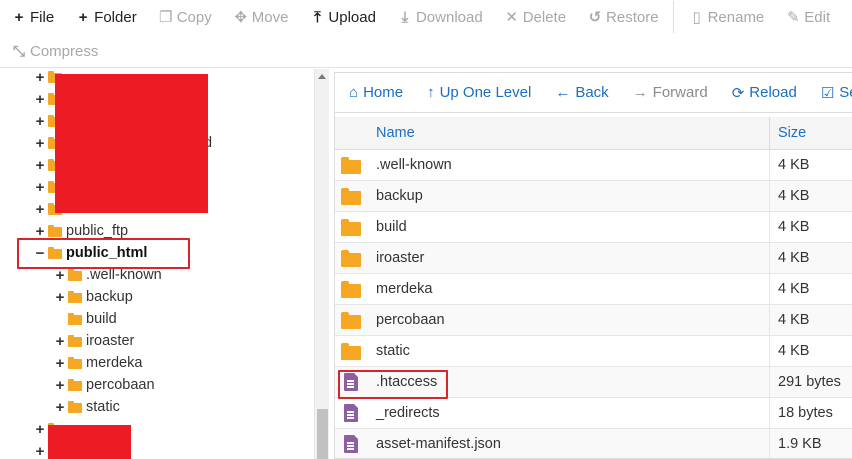 The width and height of the screenshot is (852, 459). I want to click on file-label: File, so click(42, 17).